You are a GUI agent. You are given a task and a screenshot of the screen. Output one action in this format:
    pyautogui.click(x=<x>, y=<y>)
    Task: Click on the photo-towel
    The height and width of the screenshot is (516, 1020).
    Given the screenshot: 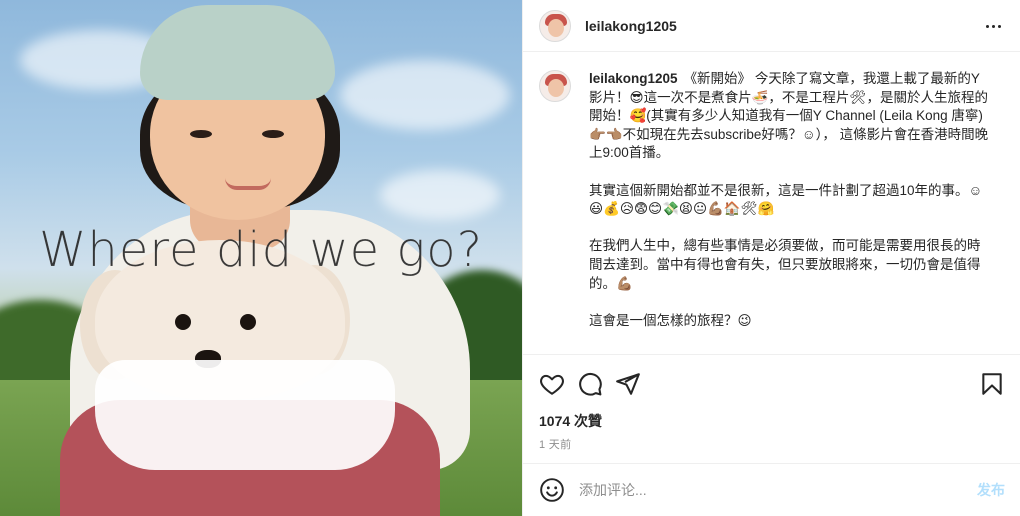 What is the action you would take?
    pyautogui.click(x=245, y=415)
    